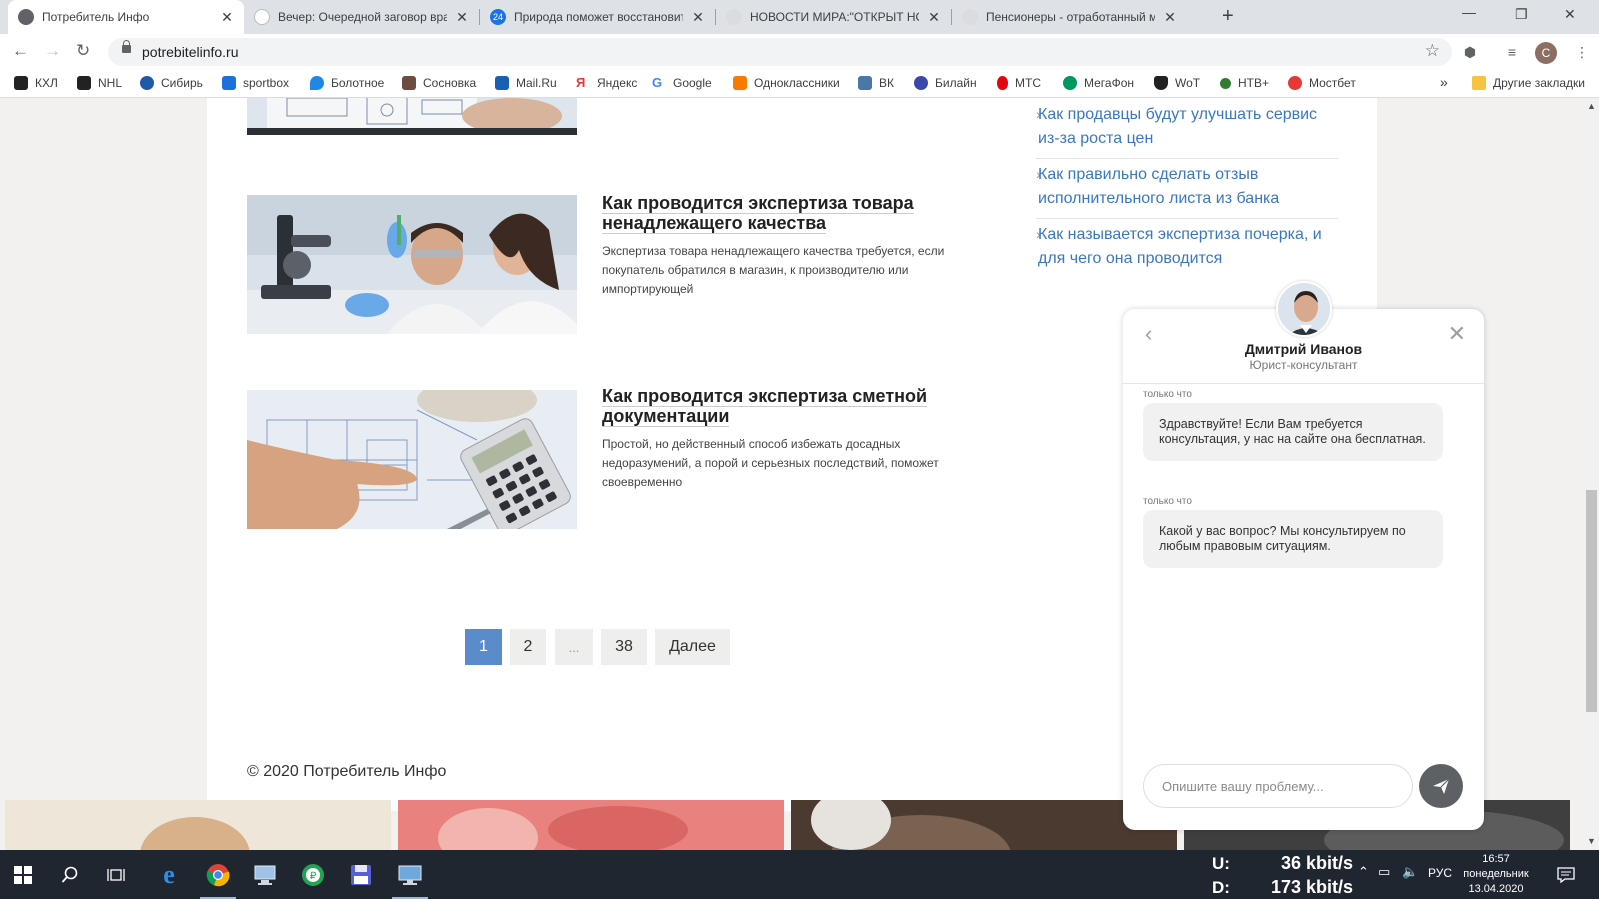 Image resolution: width=1599 pixels, height=899 pixels. Describe the element at coordinates (1528, 83) in the screenshot. I see `other-bookmarks-folder: Другие закладки` at that location.